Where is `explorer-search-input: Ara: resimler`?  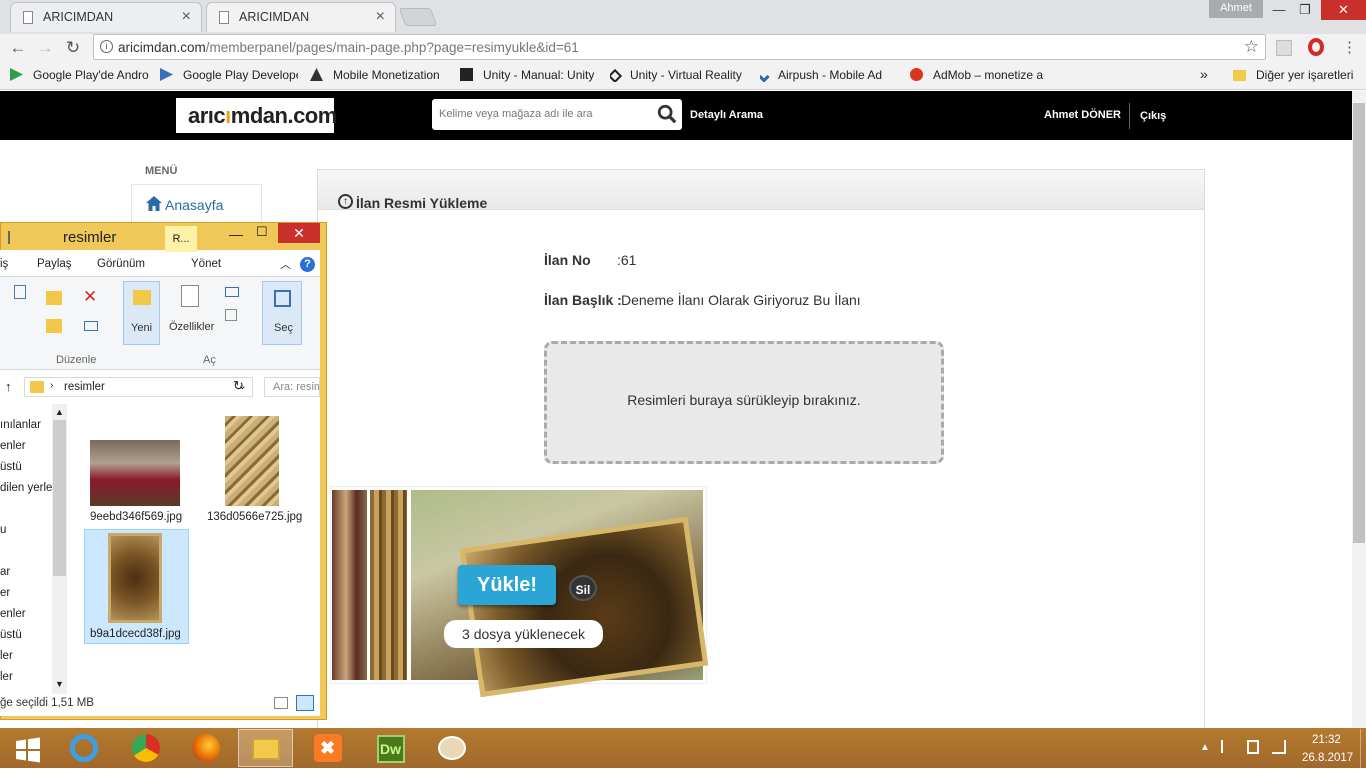 explorer-search-input: Ara: resimler is located at coordinates (292, 387).